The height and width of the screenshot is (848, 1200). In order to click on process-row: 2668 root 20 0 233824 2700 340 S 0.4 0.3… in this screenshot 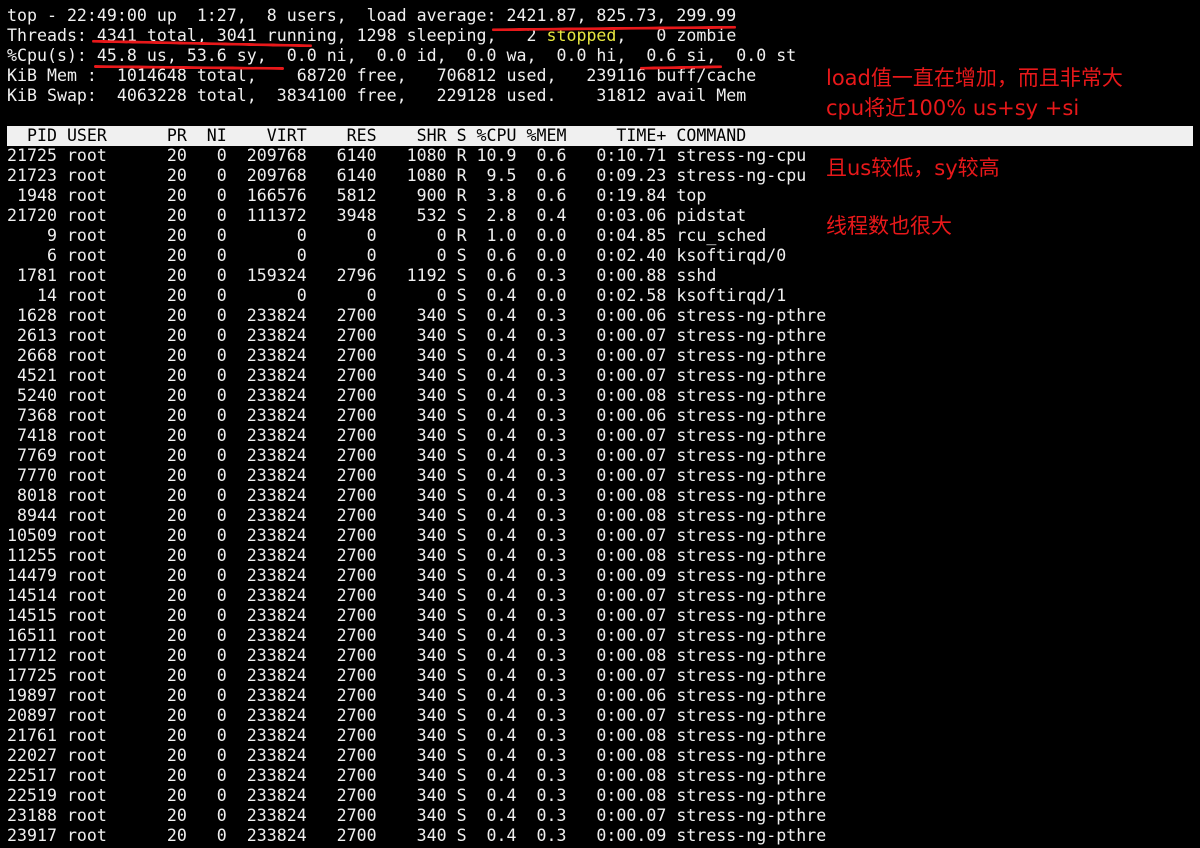, I will do `click(417, 355)`.